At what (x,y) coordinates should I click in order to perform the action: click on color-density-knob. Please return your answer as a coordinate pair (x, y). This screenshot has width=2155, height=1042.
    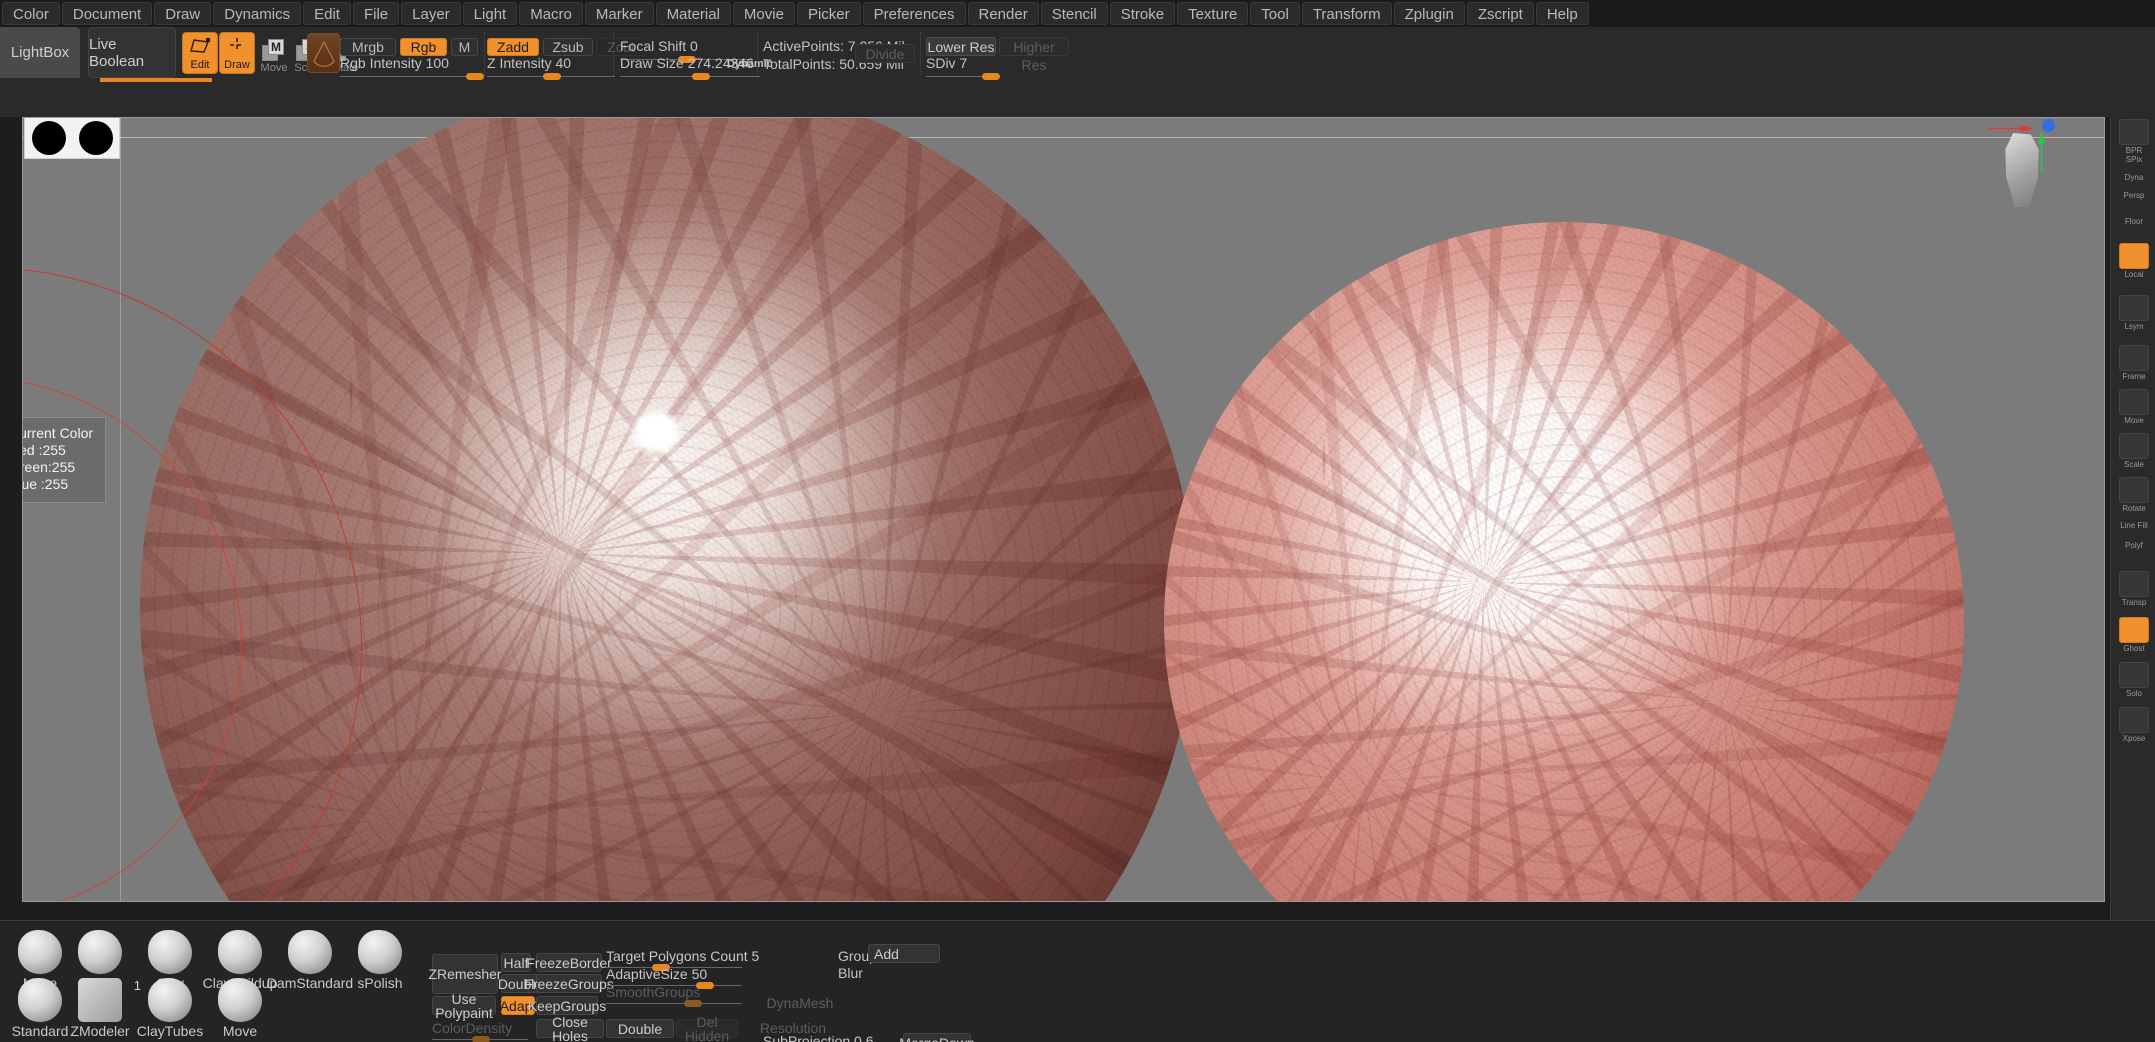
    Looking at the image, I should click on (481, 1039).